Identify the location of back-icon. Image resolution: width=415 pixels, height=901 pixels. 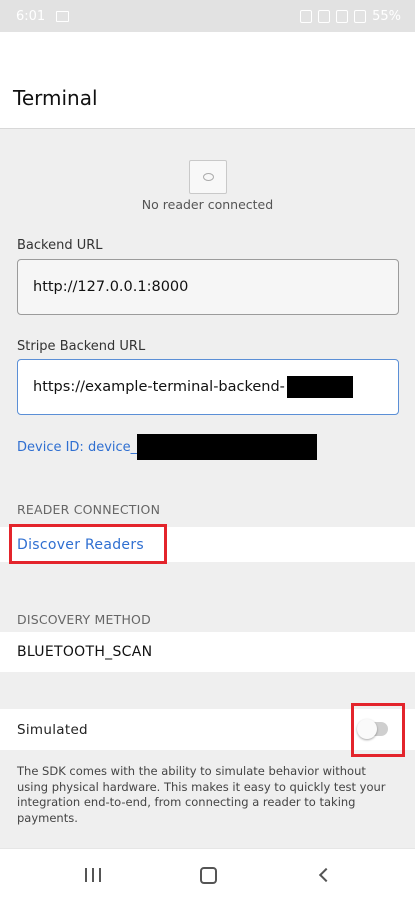
(324, 875).